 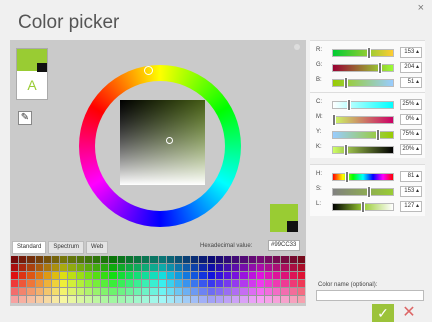 I want to click on hue-handle, so click(x=148, y=70).